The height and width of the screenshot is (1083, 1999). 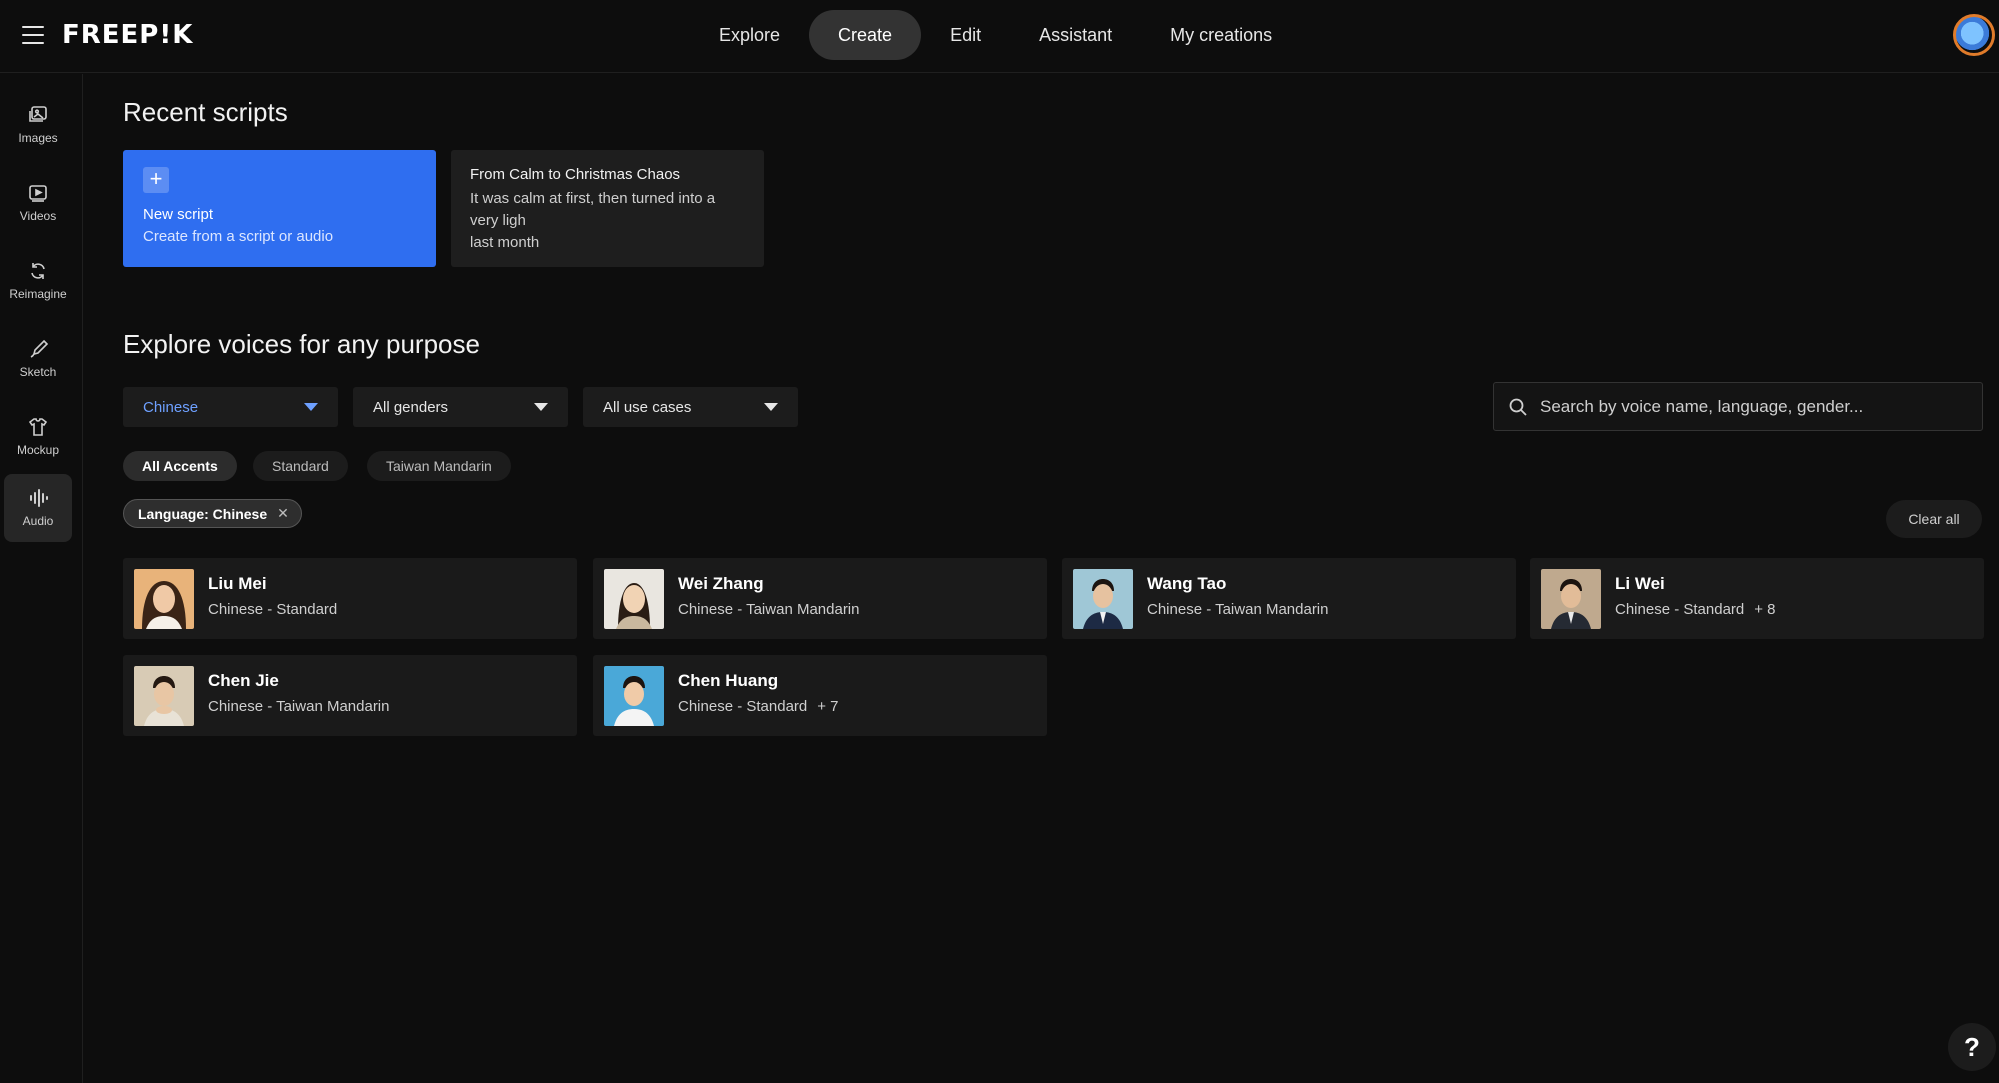 I want to click on voice-description: Chinese - Standard + 7, so click(x=758, y=706).